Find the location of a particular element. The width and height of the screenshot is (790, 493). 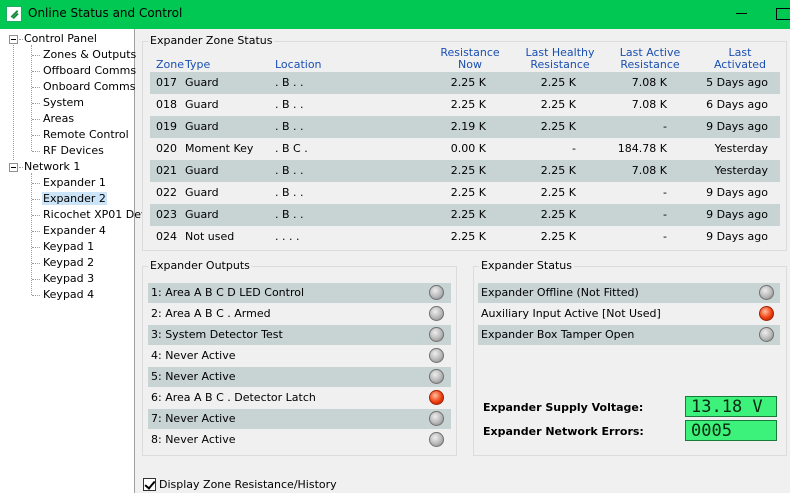

output-label: 2: Area A B C . Armed is located at coordinates (211, 313).